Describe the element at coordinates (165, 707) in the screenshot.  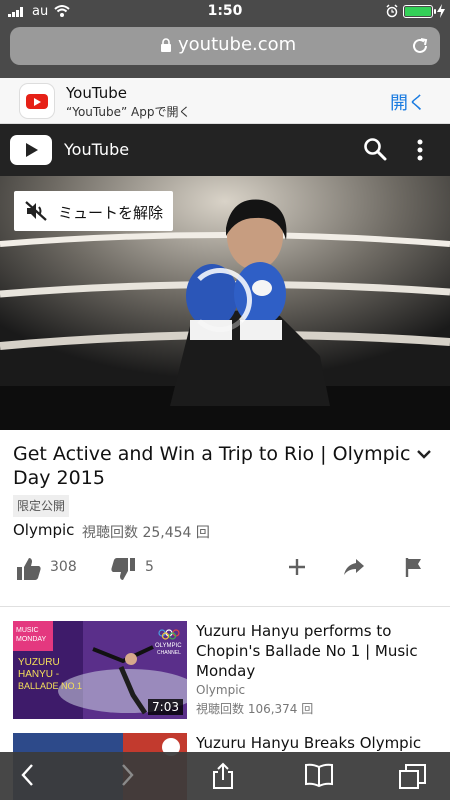
I see `video-duration: 7:03` at that location.